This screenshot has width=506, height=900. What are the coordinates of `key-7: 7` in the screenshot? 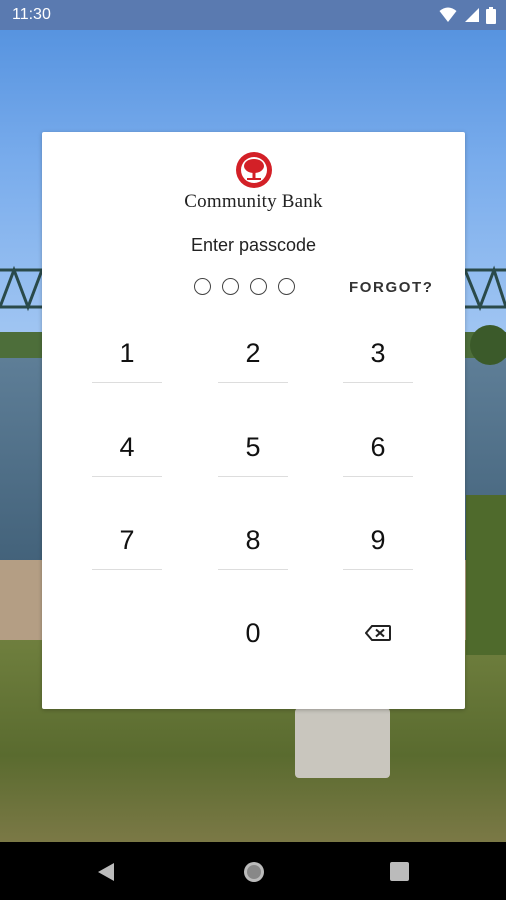 It's located at (127, 540).